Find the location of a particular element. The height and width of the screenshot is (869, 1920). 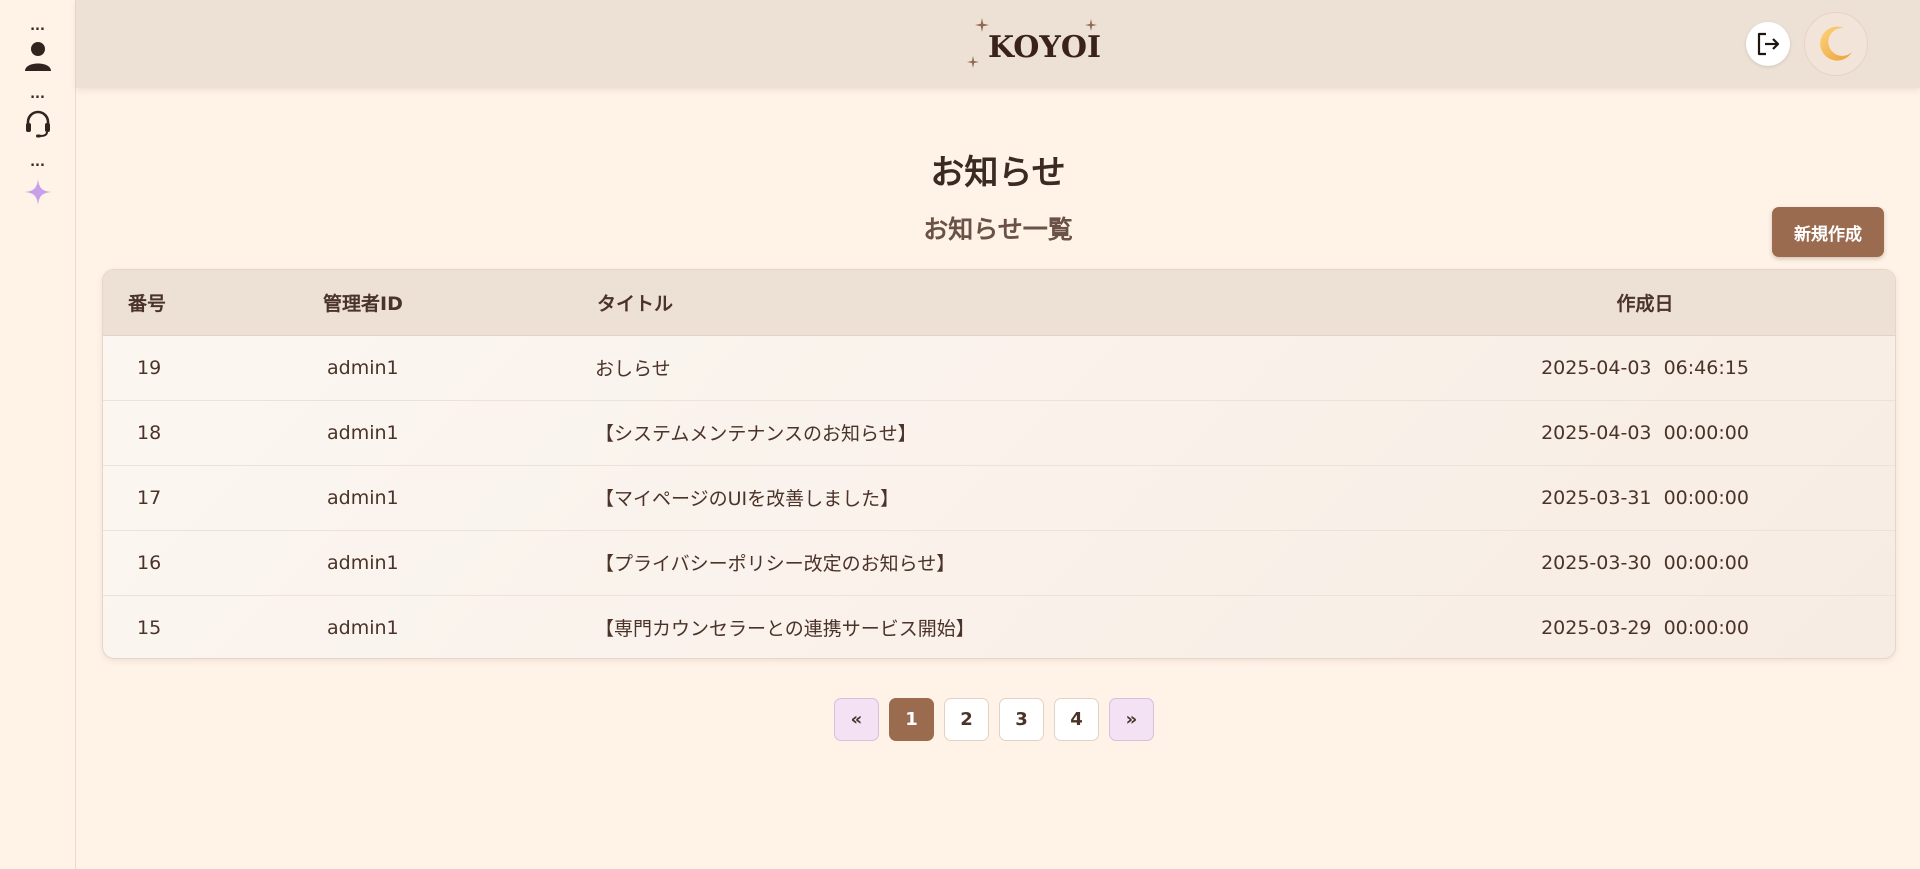

pagination-next-button: » is located at coordinates (1131, 719).